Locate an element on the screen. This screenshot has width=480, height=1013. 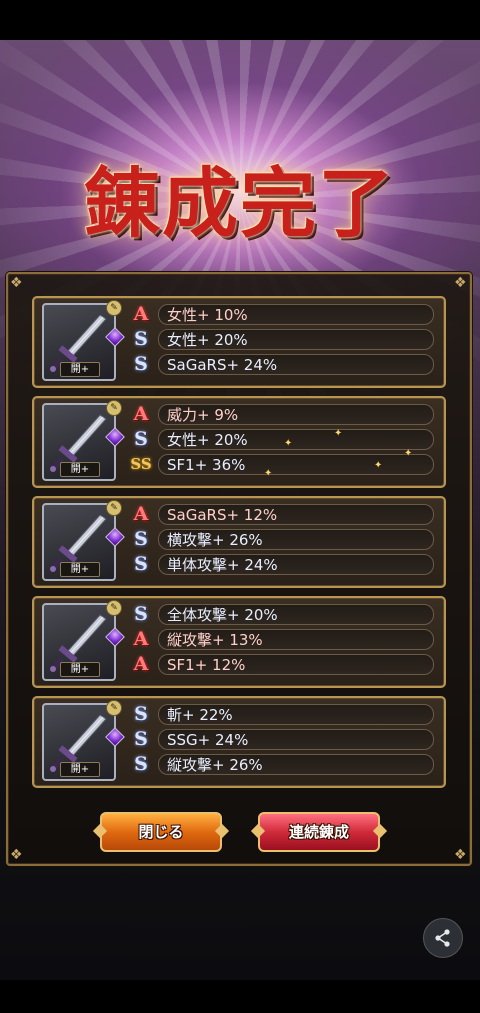
result-title: 錬成完了 is located at coordinates (240, 203).